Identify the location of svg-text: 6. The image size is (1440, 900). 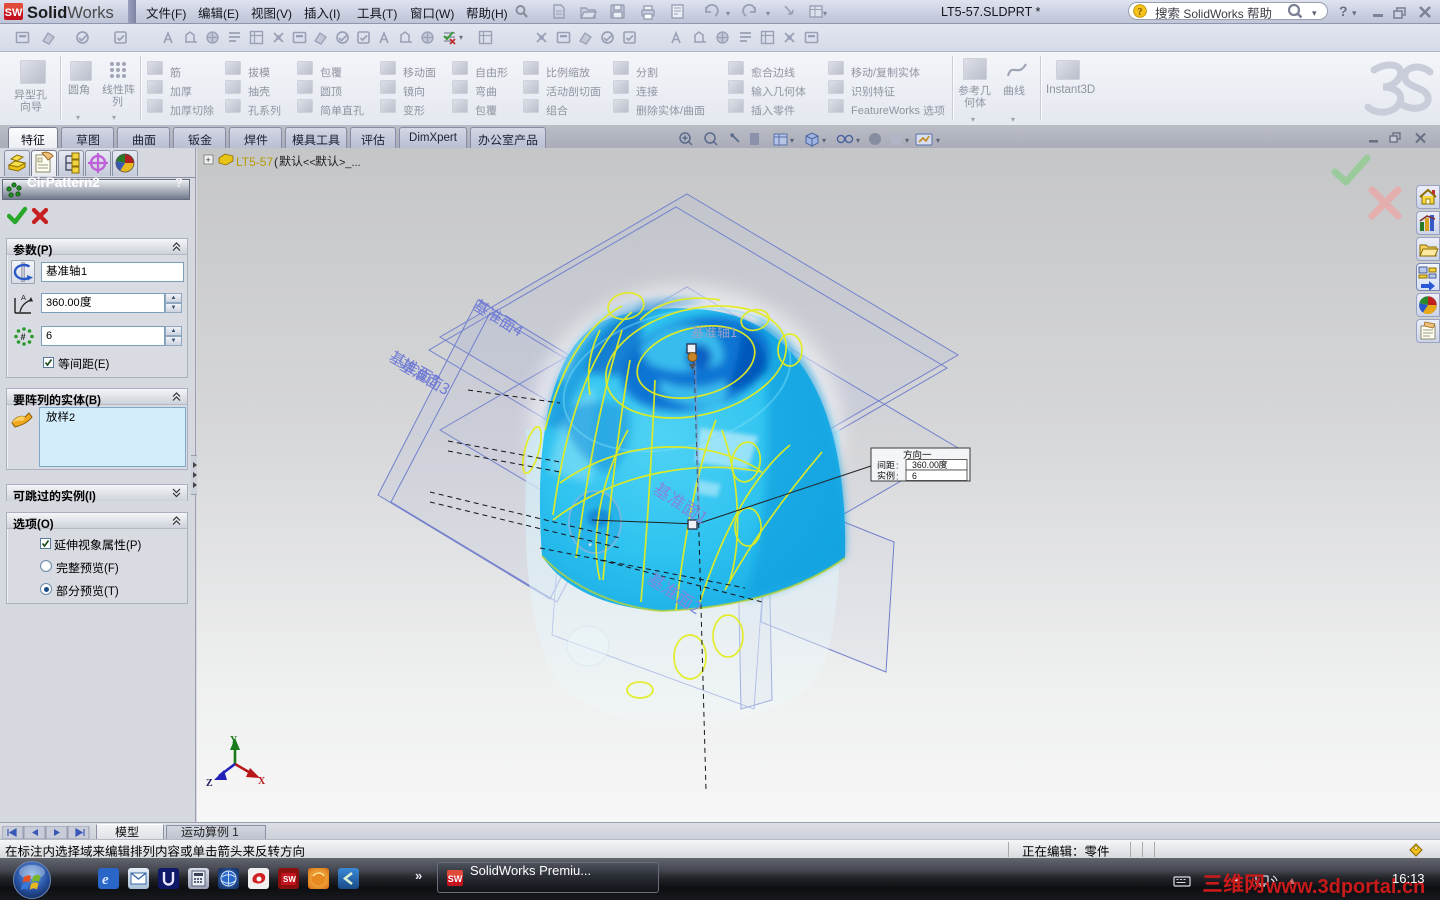
(914, 476).